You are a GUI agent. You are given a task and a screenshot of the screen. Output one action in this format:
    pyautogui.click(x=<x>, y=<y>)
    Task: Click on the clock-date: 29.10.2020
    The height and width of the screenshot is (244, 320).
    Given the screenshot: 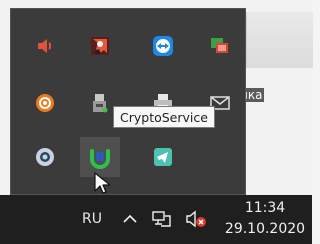 What is the action you would take?
    pyautogui.click(x=265, y=229)
    